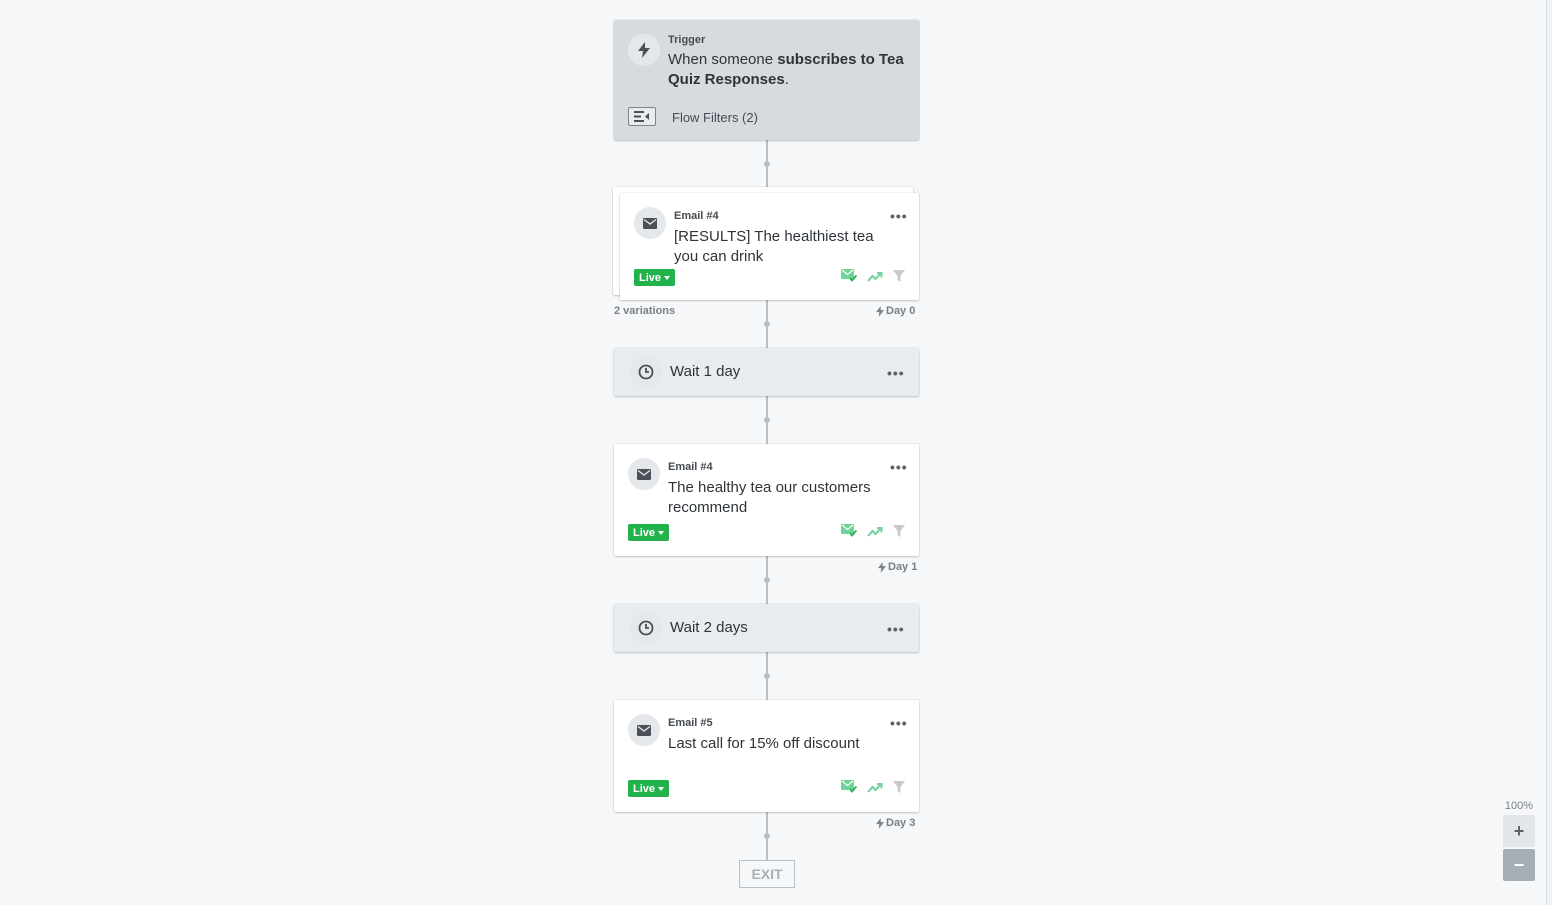  What do you see at coordinates (766, 372) in the screenshot?
I see `wait-card: Wait 1 day •••` at bounding box center [766, 372].